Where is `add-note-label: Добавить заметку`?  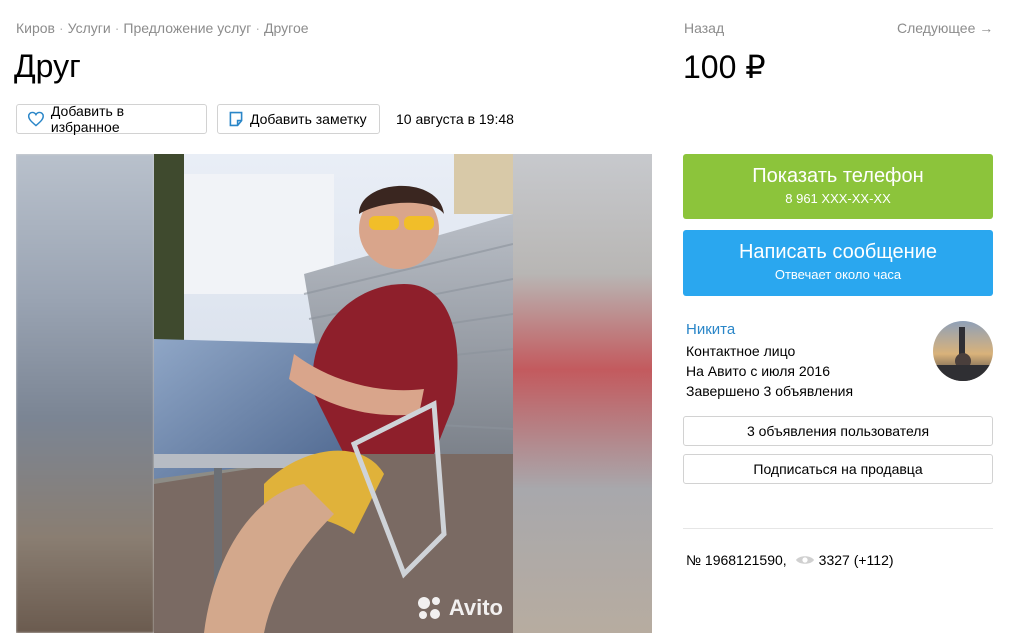 add-note-label: Добавить заметку is located at coordinates (308, 119).